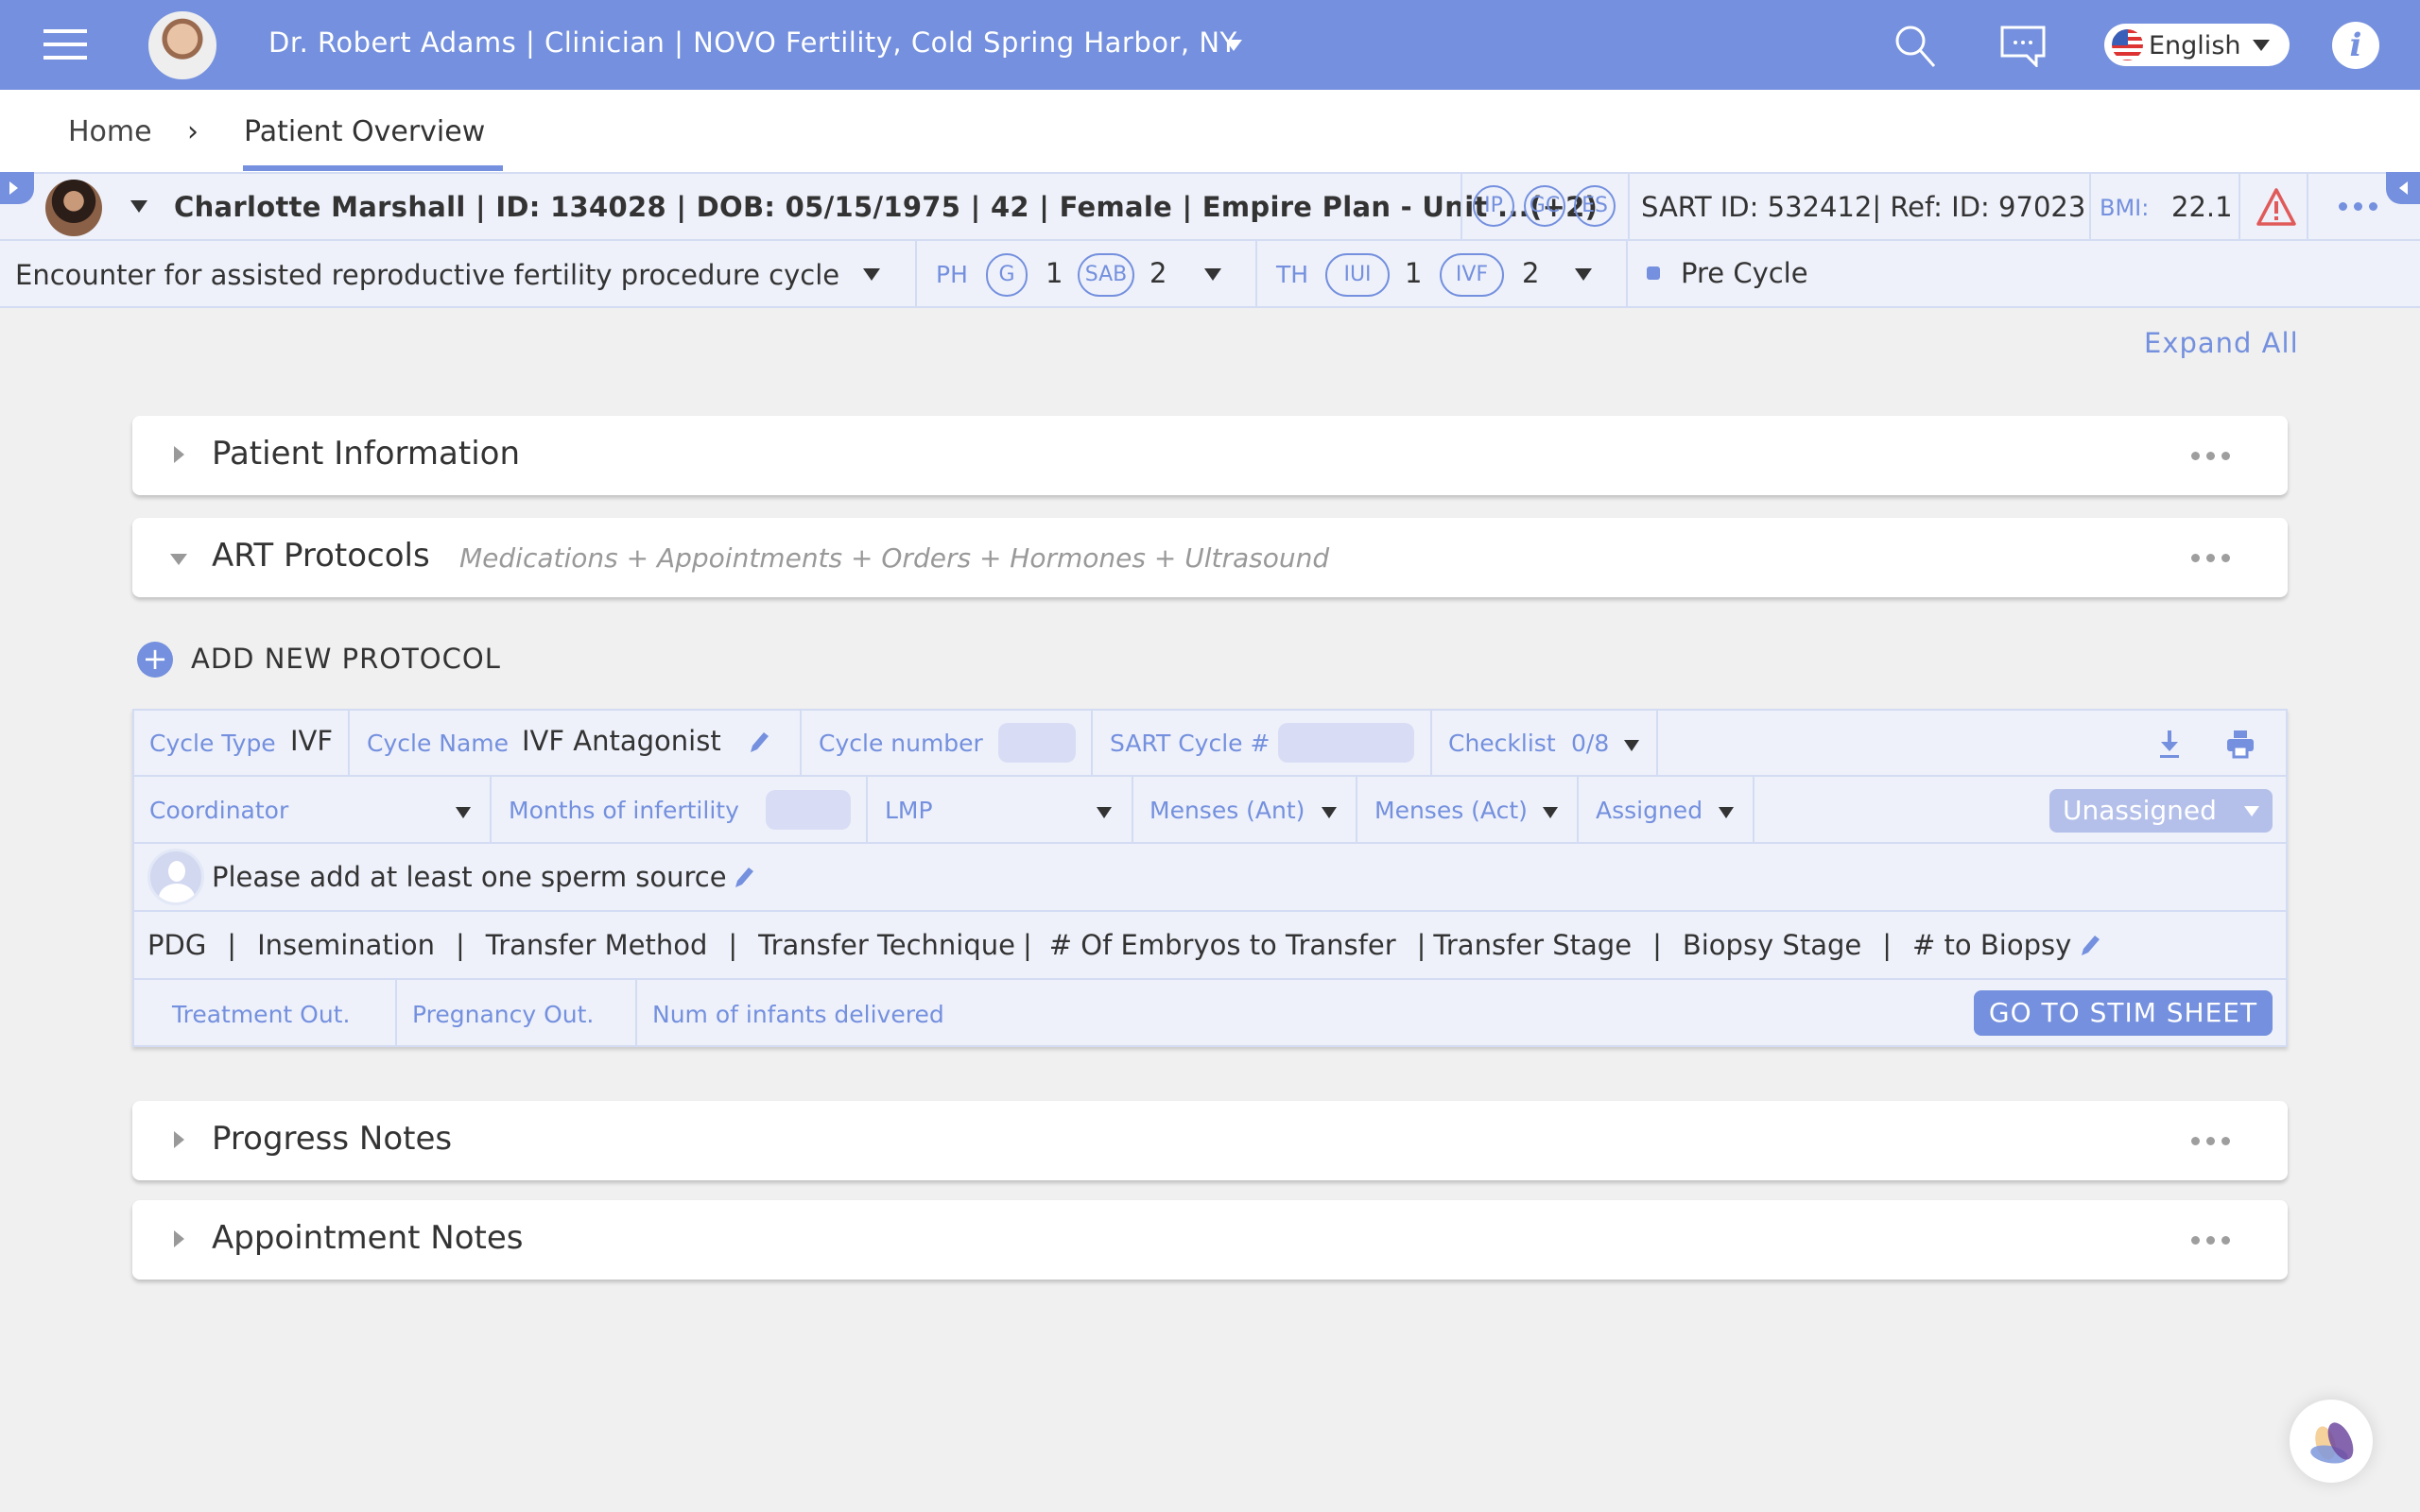  What do you see at coordinates (1007, 275) in the screenshot?
I see `badge-g: G` at bounding box center [1007, 275].